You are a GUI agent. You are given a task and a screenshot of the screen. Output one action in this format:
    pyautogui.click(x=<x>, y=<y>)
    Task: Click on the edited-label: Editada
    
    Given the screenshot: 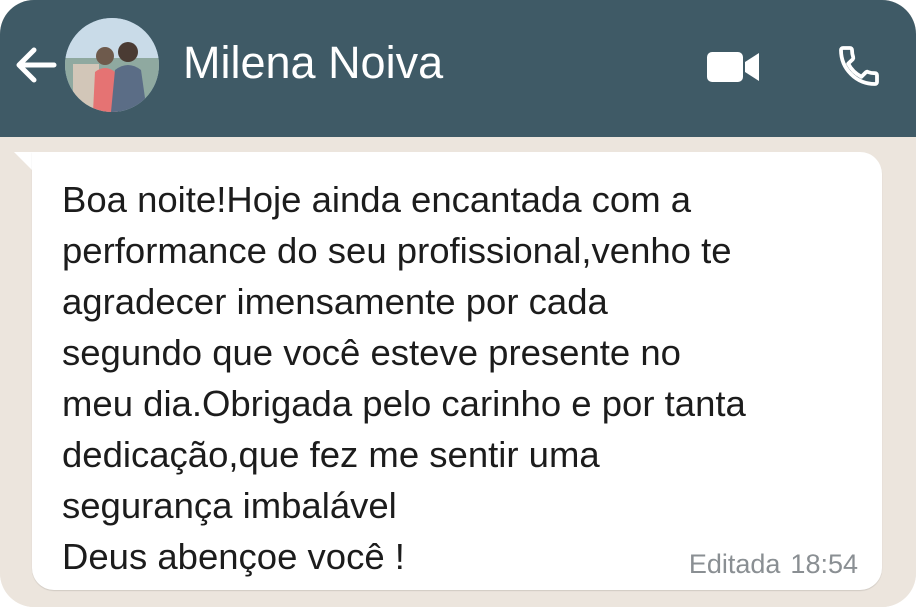 What is the action you would take?
    pyautogui.click(x=734, y=564)
    